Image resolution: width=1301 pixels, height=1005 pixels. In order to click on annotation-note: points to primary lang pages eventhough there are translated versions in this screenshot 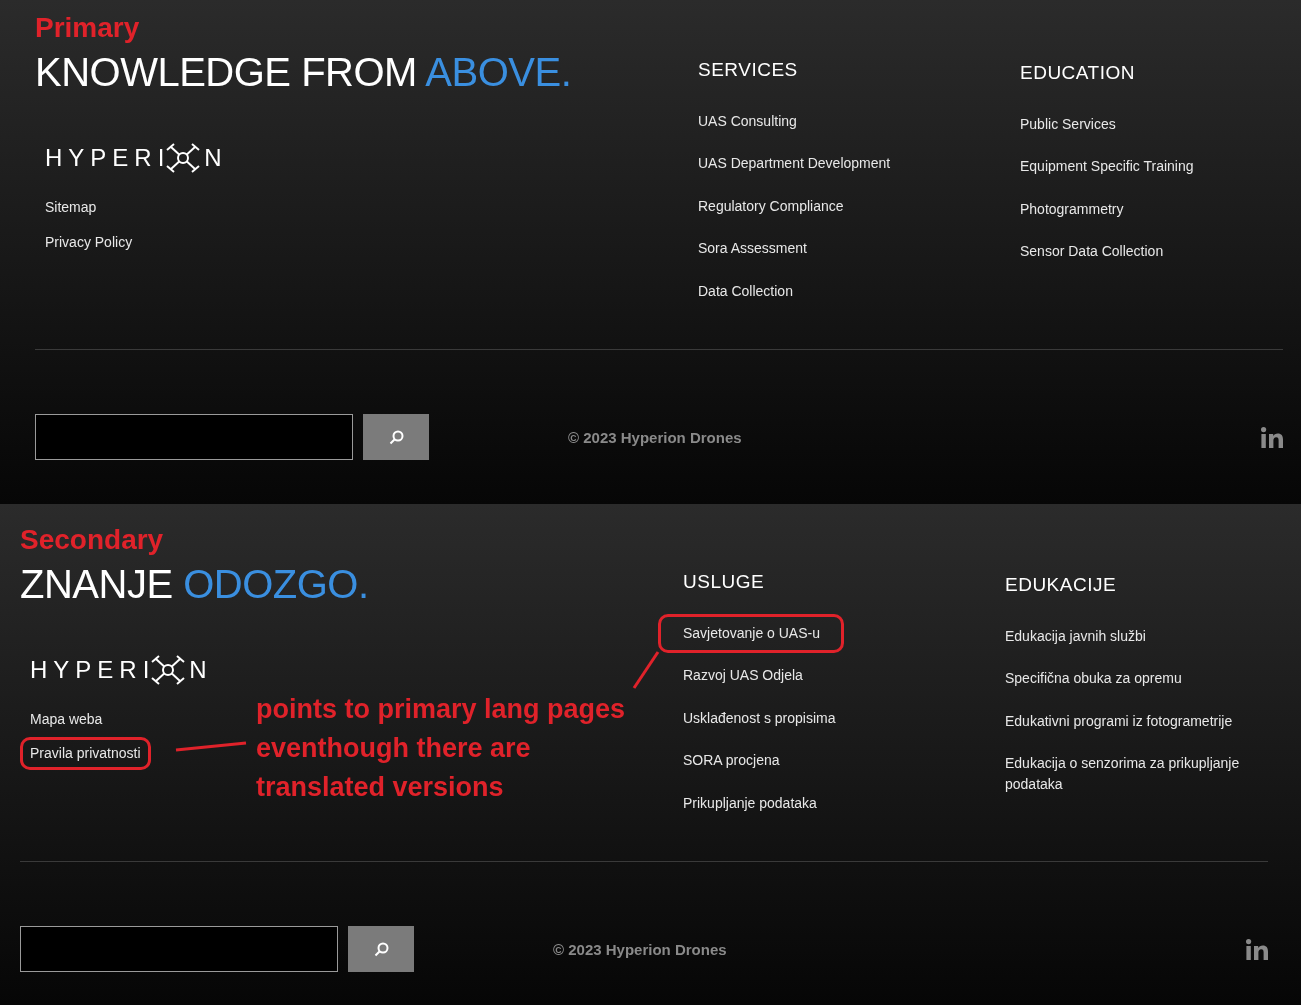, I will do `click(441, 748)`.